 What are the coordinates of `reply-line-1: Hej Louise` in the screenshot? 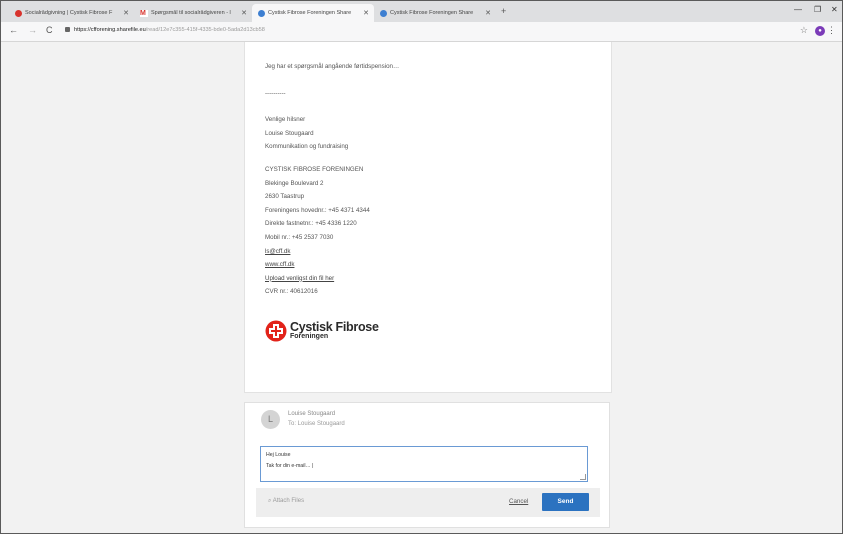 It's located at (278, 455).